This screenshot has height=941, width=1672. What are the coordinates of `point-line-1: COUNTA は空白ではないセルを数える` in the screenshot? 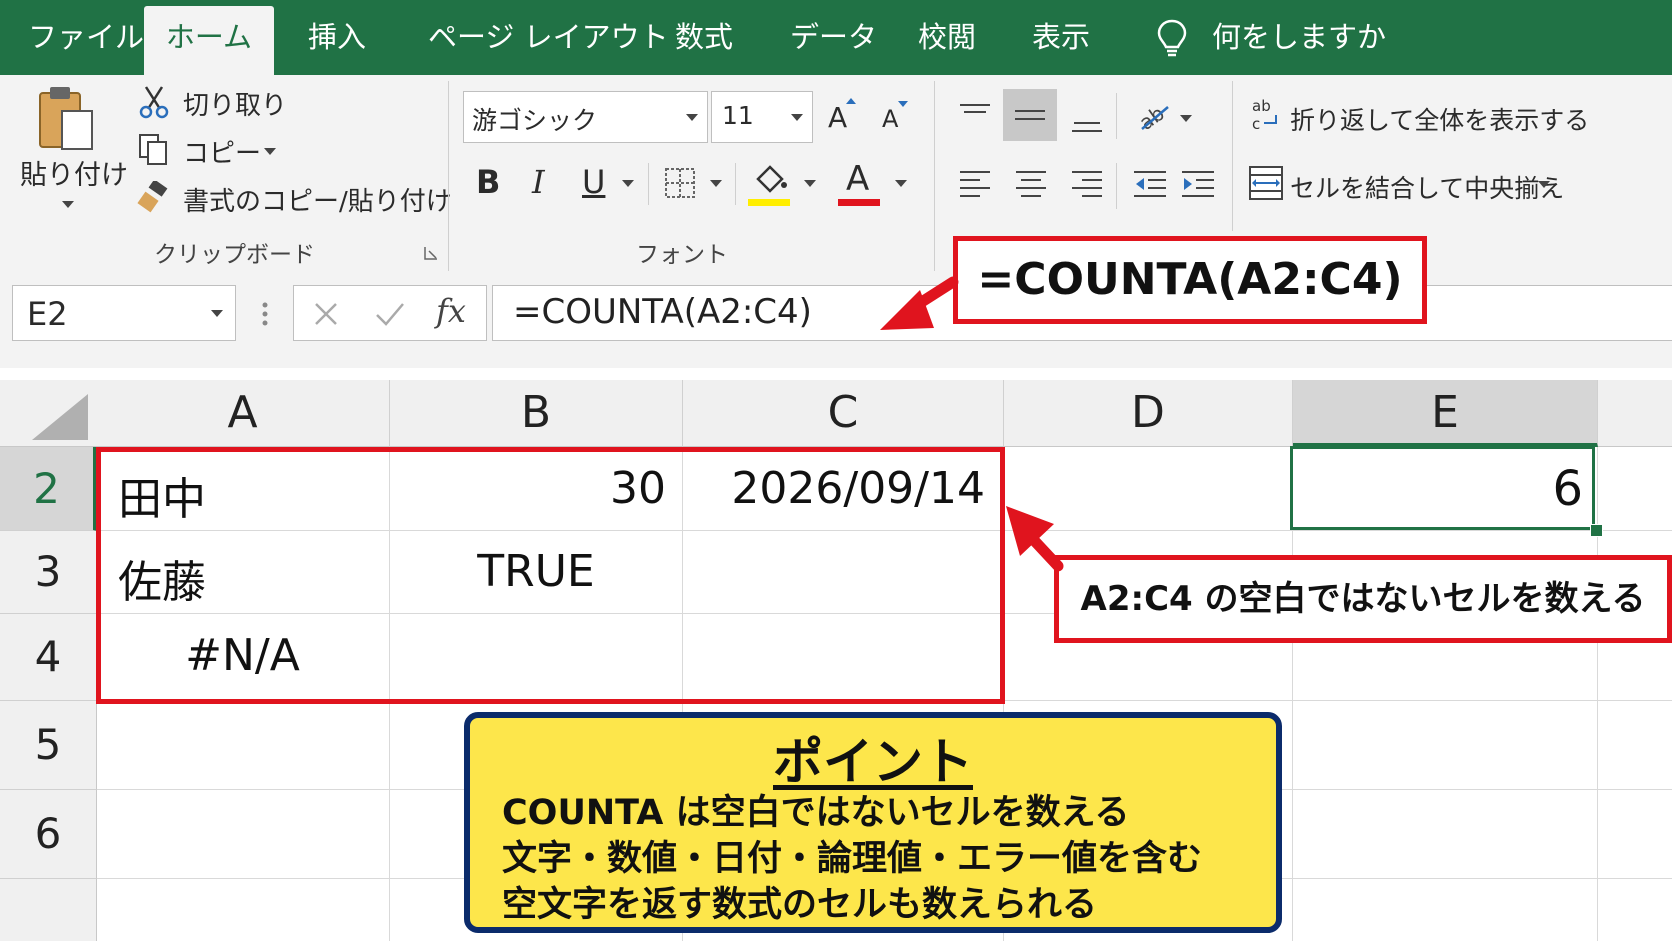 It's located at (816, 813).